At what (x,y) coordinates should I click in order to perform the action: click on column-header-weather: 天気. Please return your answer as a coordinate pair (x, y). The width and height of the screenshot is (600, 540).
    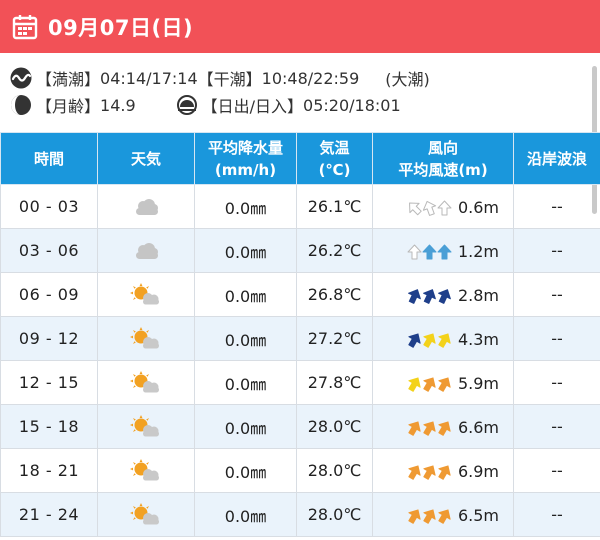
    Looking at the image, I should click on (146, 158).